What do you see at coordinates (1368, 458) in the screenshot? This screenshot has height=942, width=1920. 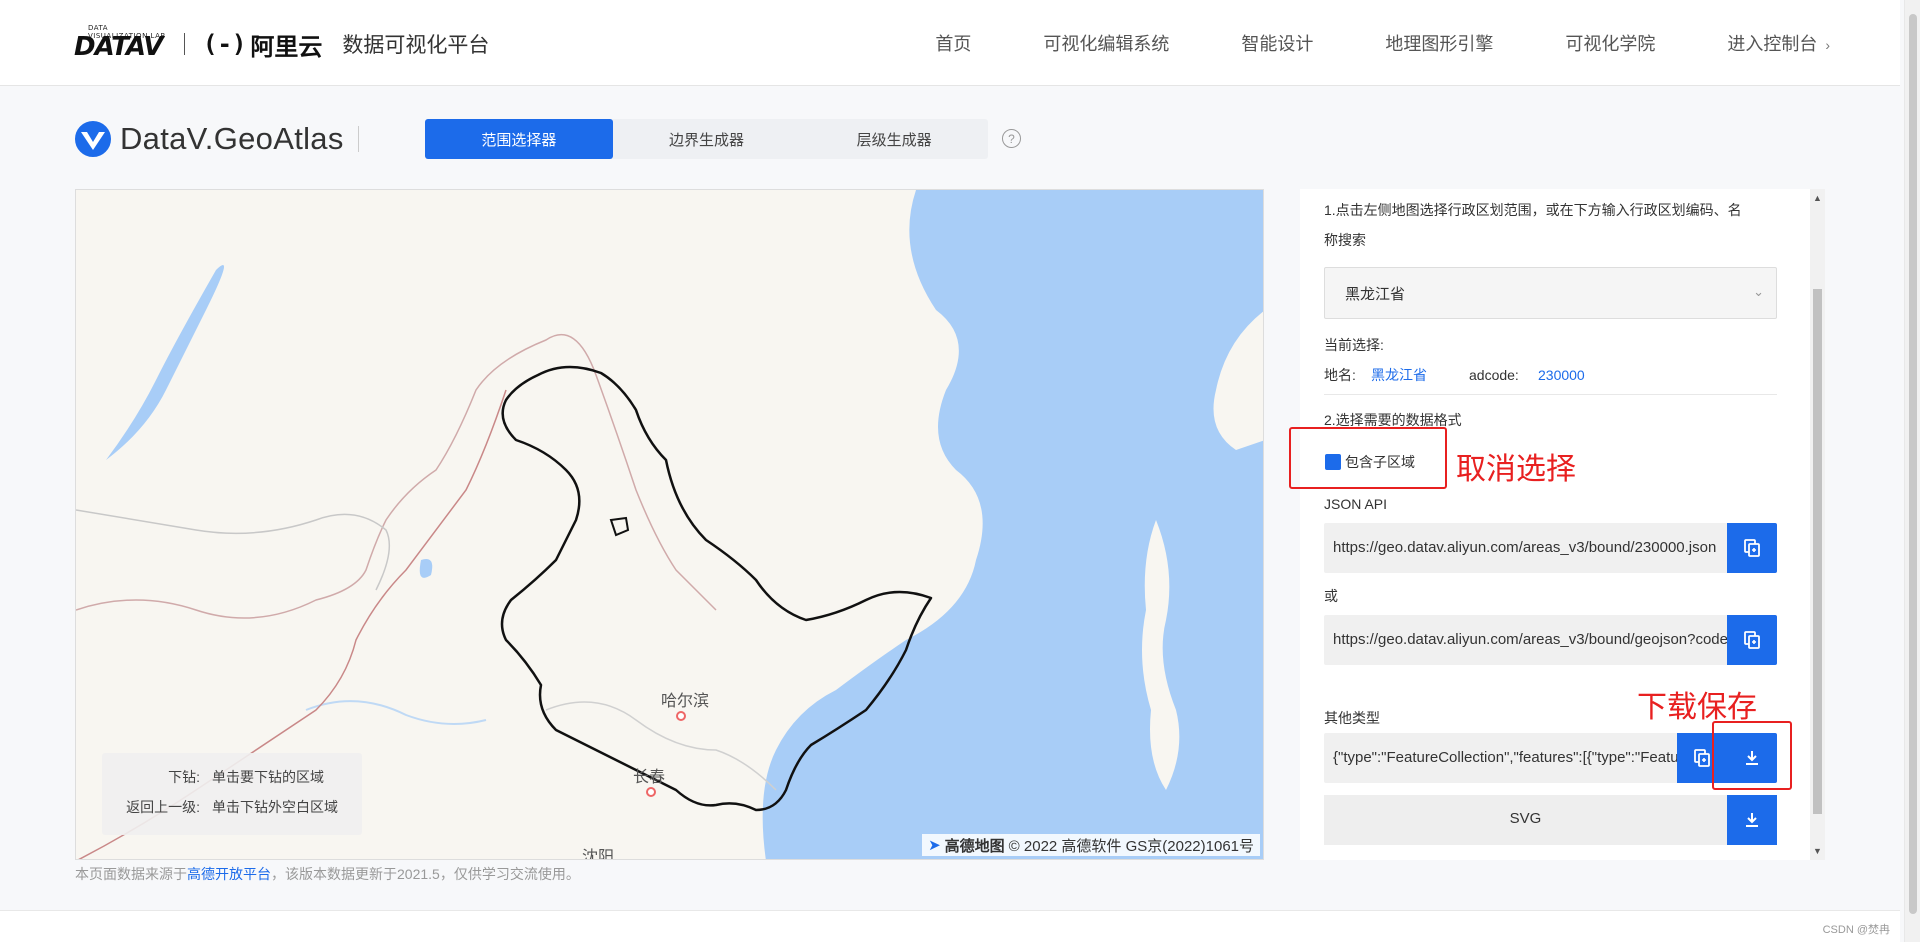 I see `annotation-box-checkbox` at bounding box center [1368, 458].